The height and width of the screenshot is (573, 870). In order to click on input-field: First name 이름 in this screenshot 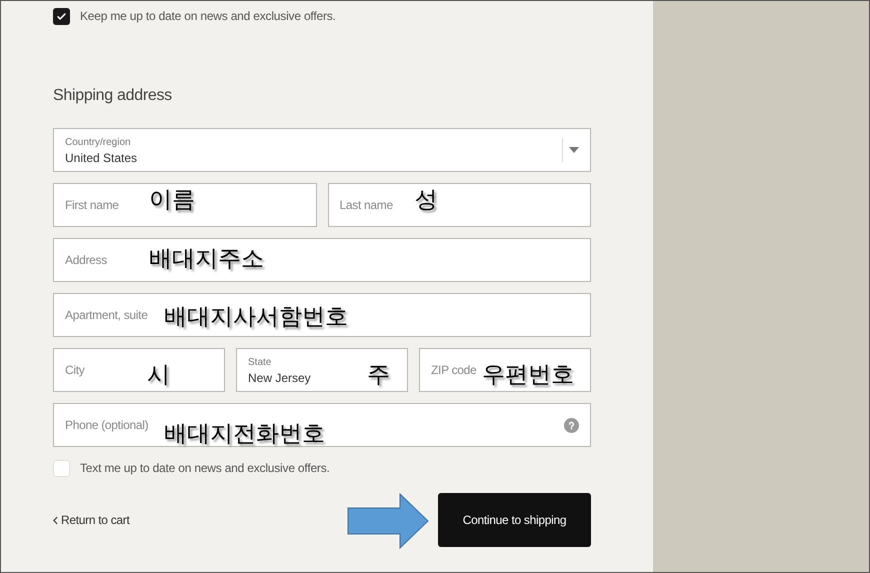, I will do `click(184, 205)`.